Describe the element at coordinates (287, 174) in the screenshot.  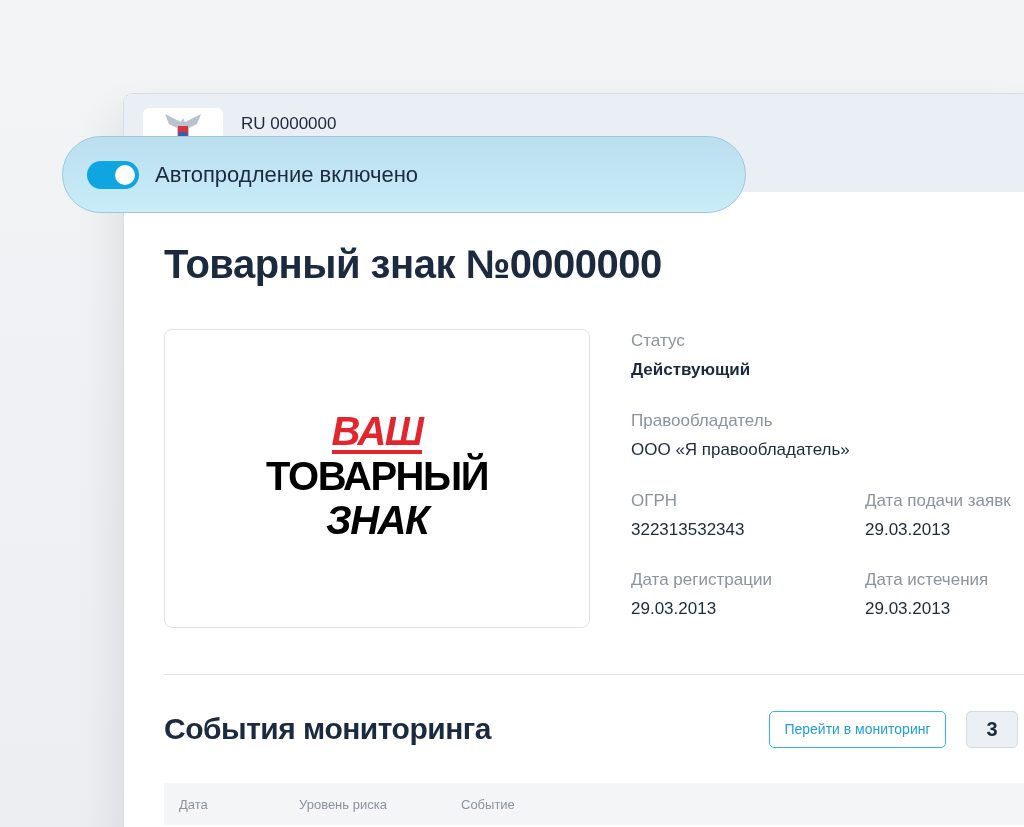
I see `toggle-label: Автопродление включено` at that location.